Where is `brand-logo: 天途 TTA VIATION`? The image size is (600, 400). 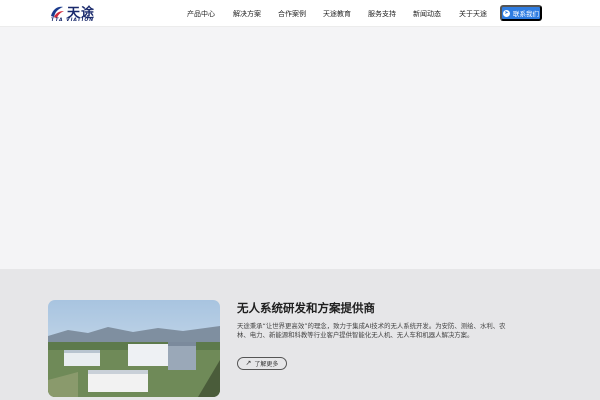
brand-logo: 天途 TTA VIATION is located at coordinates (79, 14).